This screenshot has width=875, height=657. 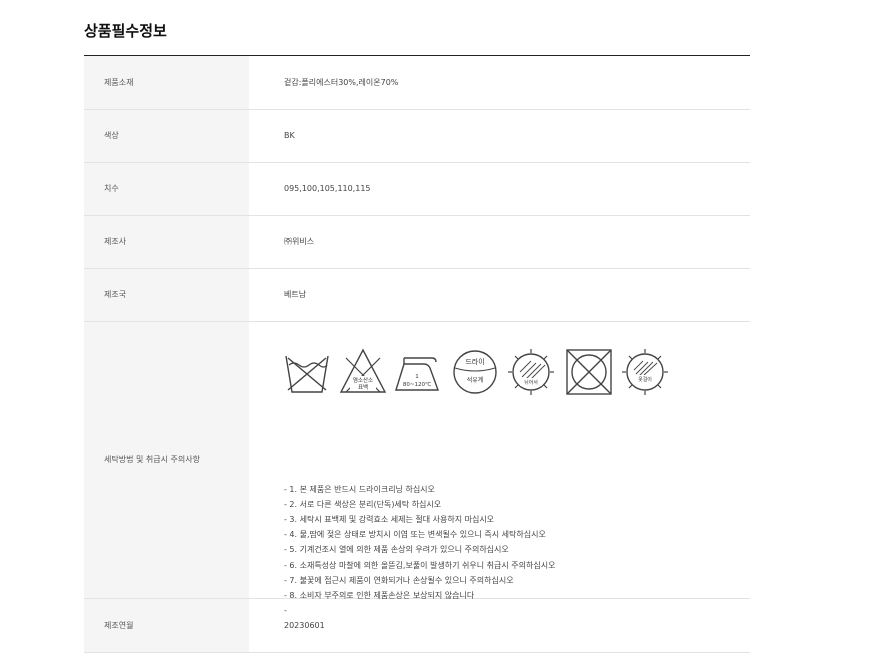 I want to click on table-row: 치수 095,100,105,110,115, so click(x=417, y=189).